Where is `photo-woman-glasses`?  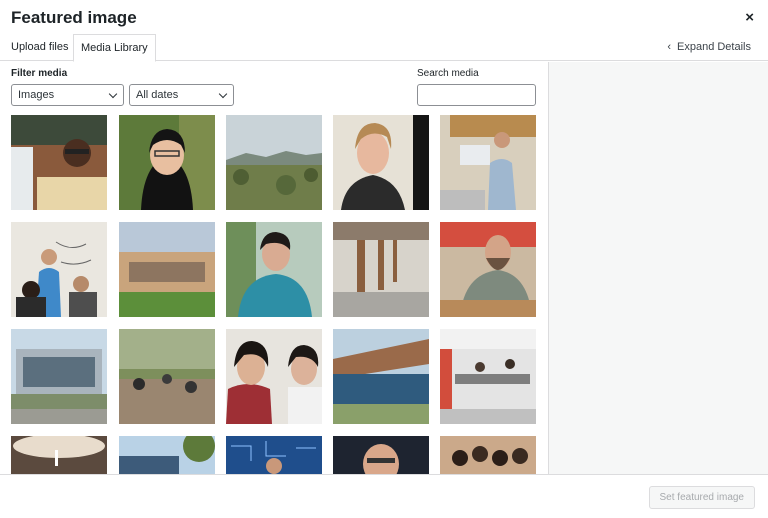
photo-woman-glasses is located at coordinates (167, 162).